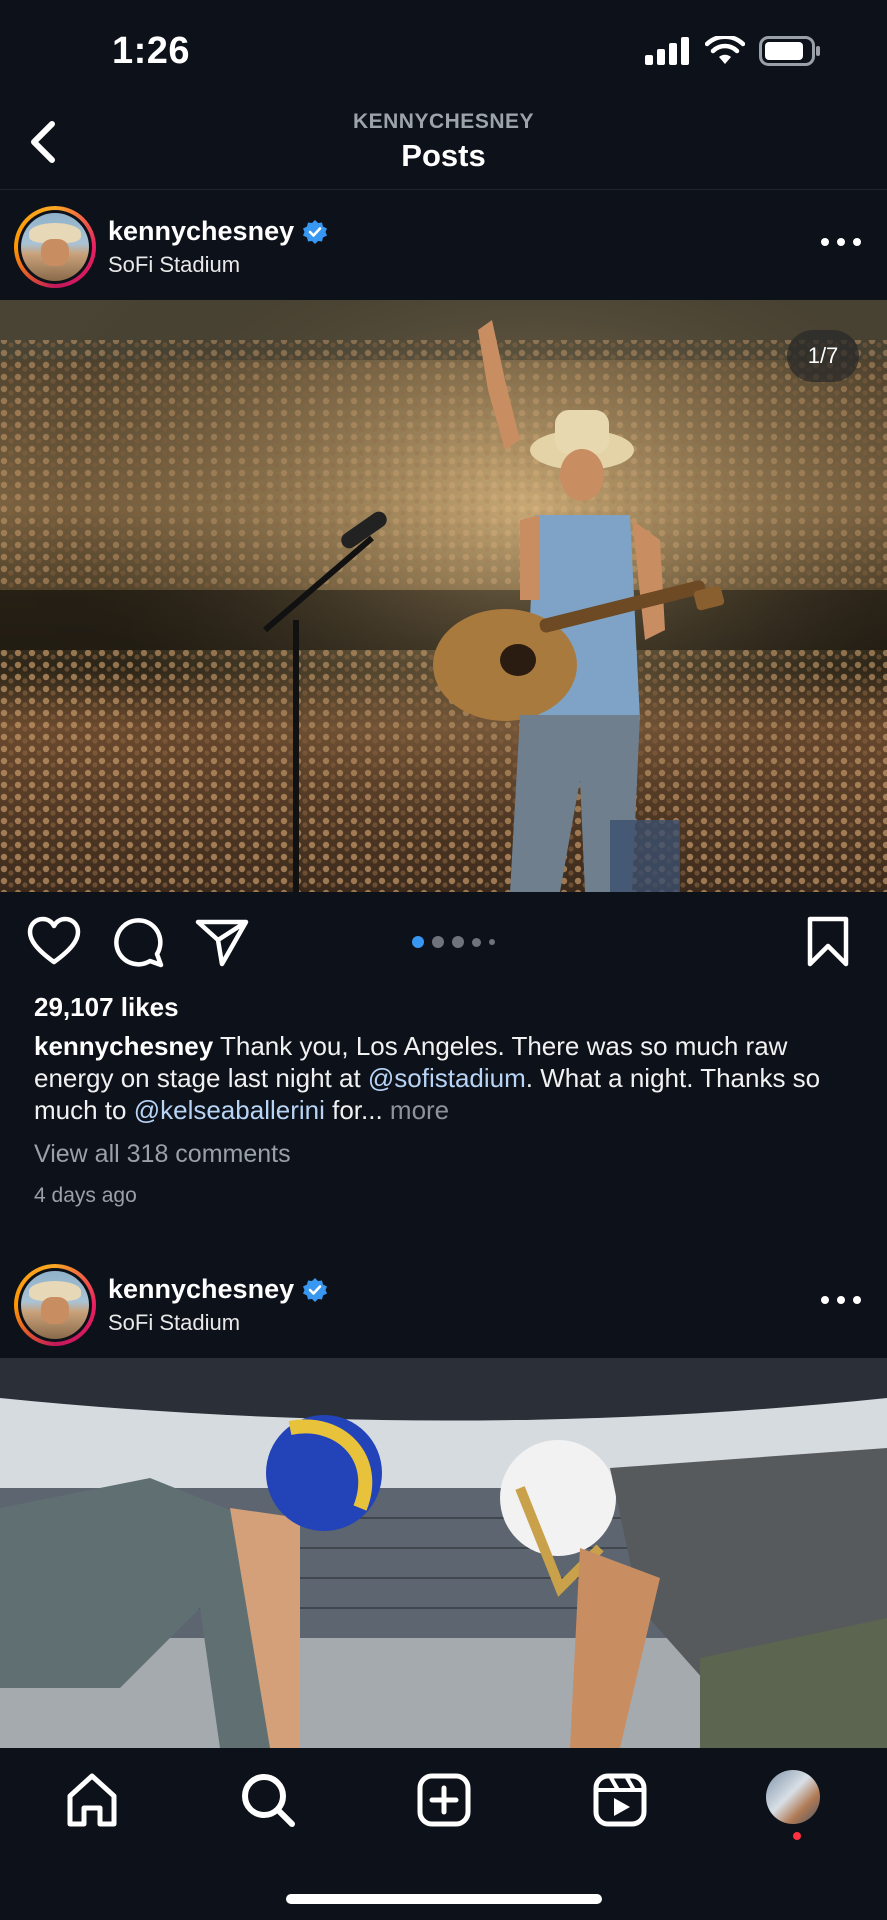 Image resolution: width=887 pixels, height=1920 pixels. Describe the element at coordinates (222, 942) in the screenshot. I see `paper-plane-icon` at that location.